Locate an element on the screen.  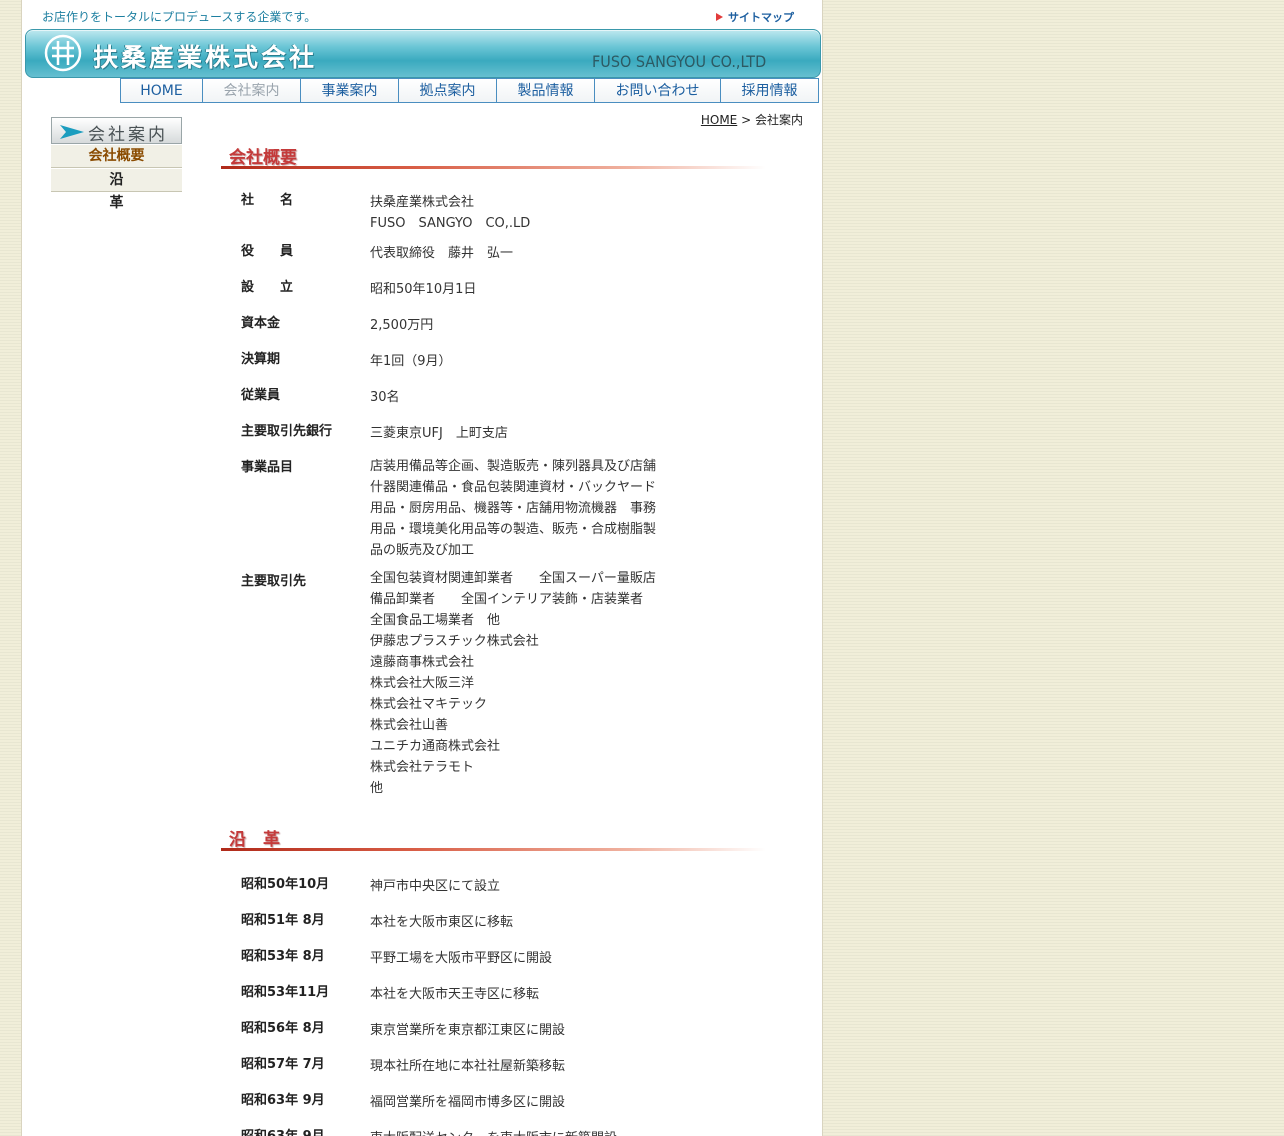
row-value: 2,500万円 is located at coordinates (402, 325).